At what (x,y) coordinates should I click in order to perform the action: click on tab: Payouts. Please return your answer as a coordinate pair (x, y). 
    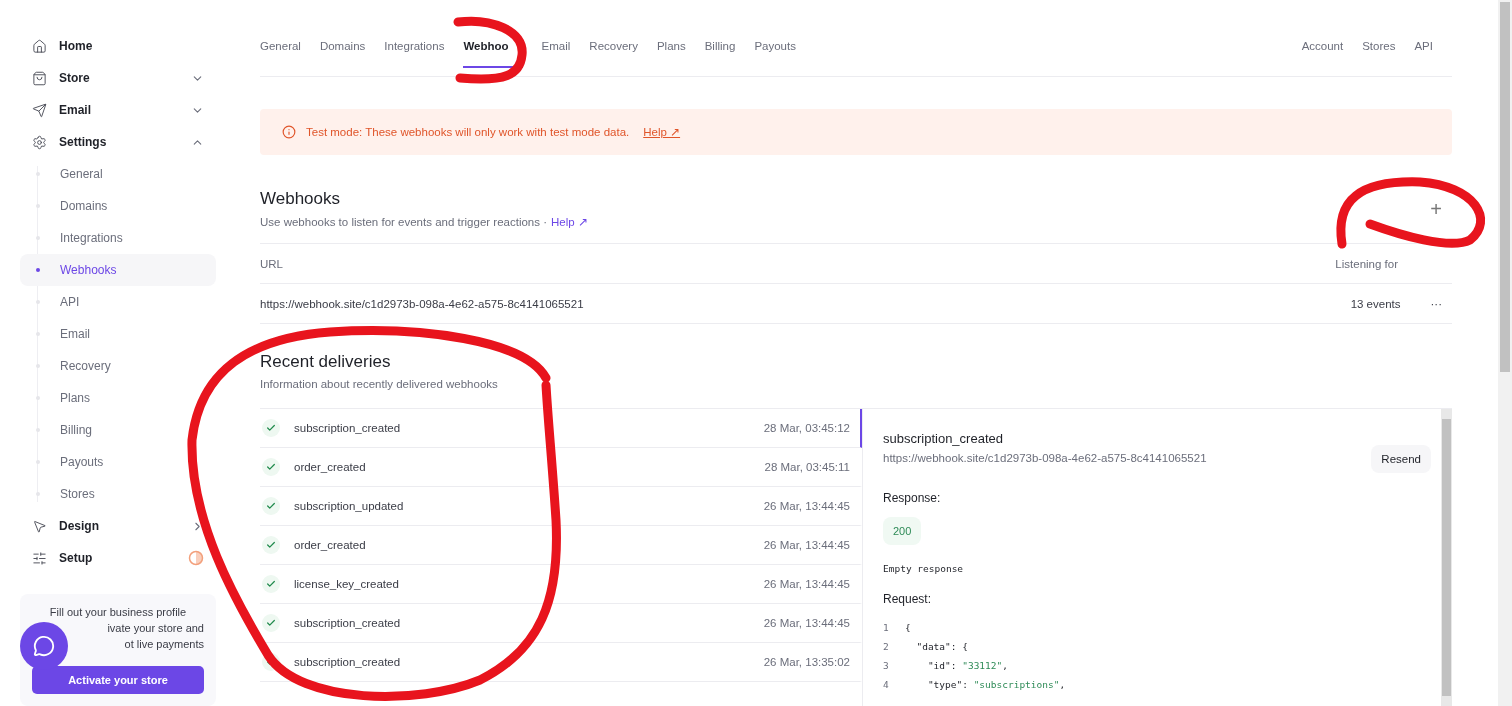
    Looking at the image, I should click on (775, 51).